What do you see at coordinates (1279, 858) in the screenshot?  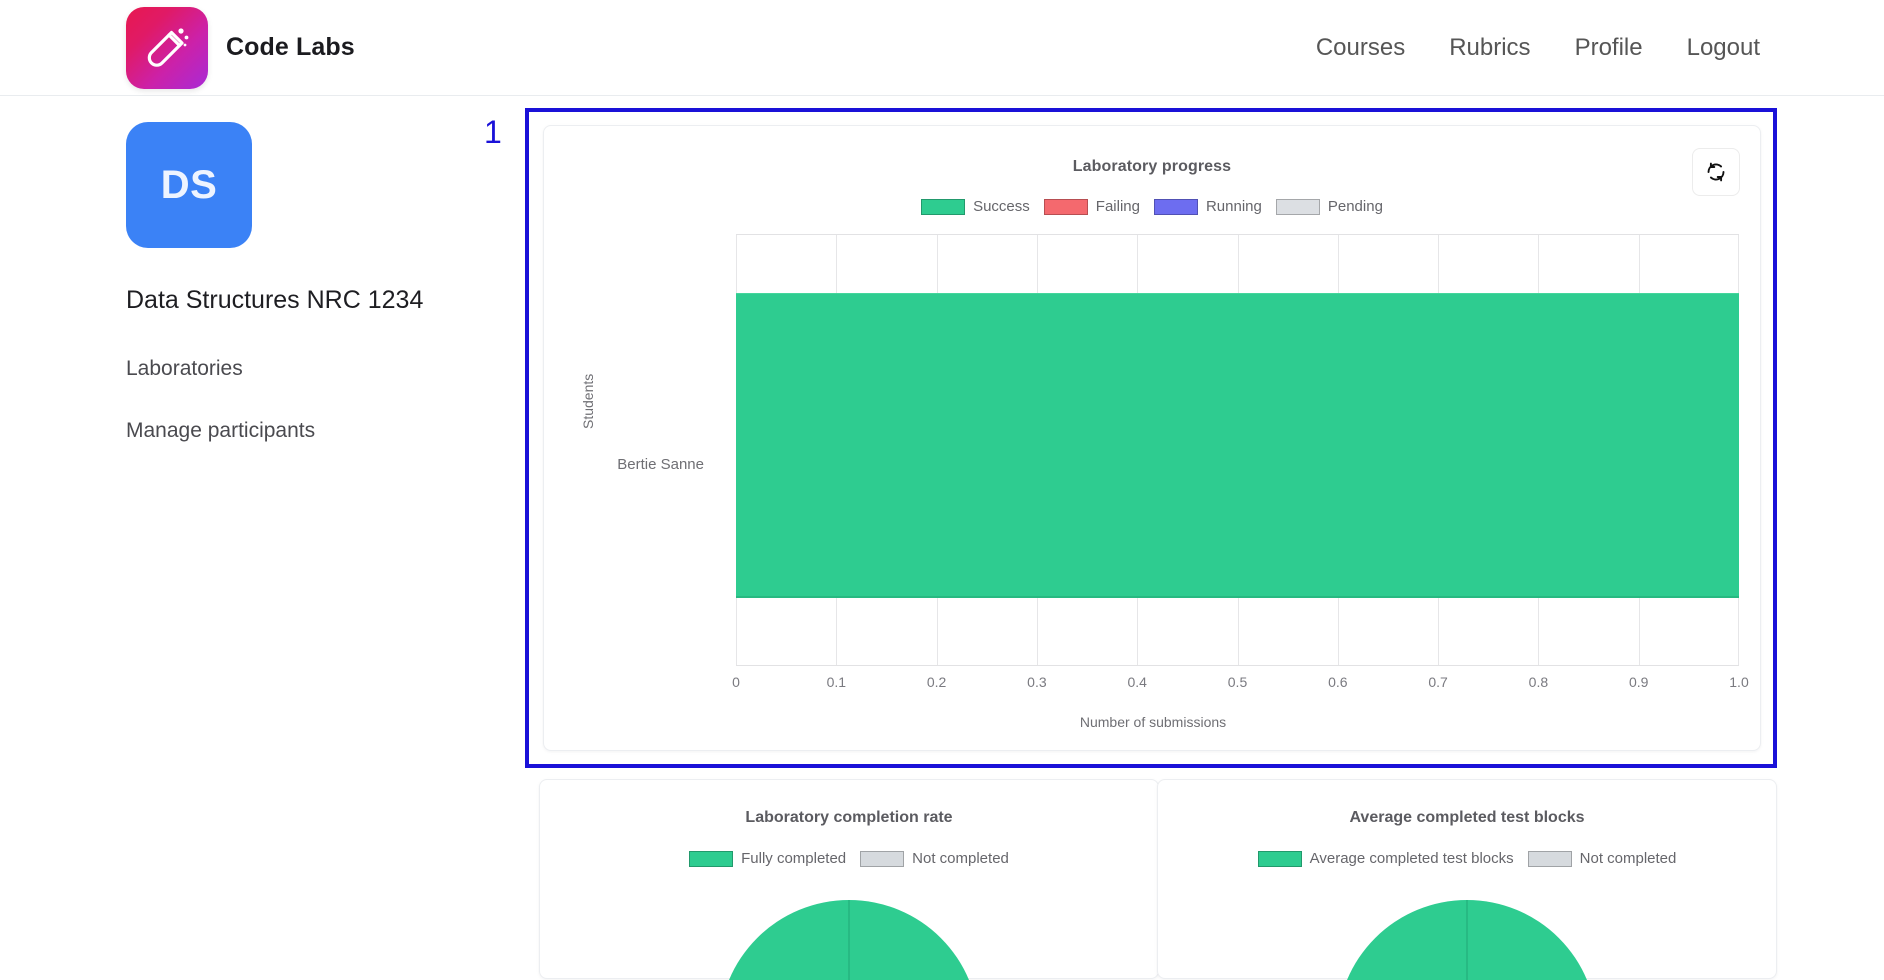 I see `legend-swatch-average-completed` at bounding box center [1279, 858].